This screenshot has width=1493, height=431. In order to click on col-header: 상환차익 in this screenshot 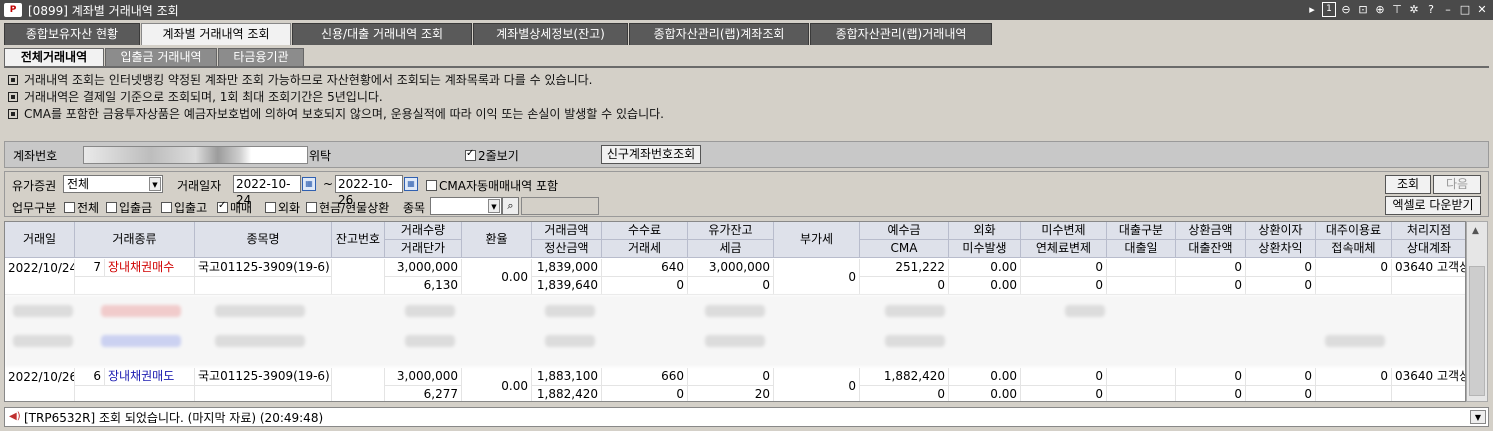, I will do `click(1281, 249)`.